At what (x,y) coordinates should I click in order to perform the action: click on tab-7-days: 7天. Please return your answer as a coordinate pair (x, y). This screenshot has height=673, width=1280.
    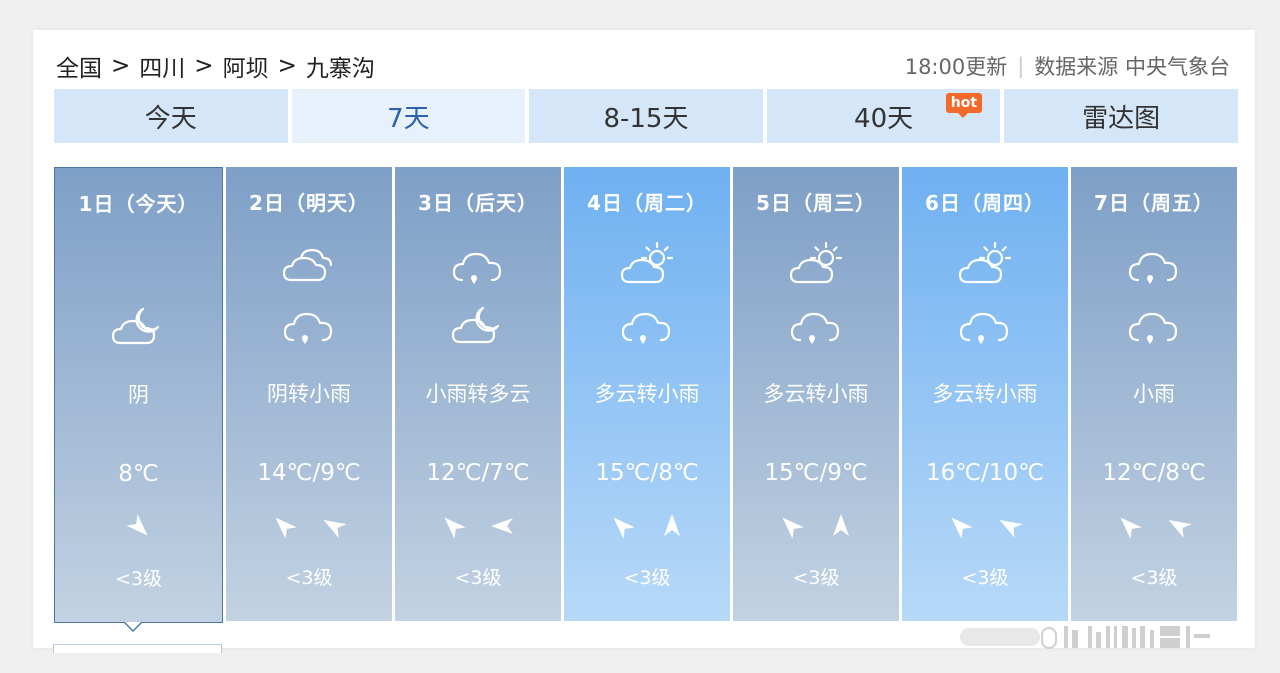
    Looking at the image, I should click on (408, 116).